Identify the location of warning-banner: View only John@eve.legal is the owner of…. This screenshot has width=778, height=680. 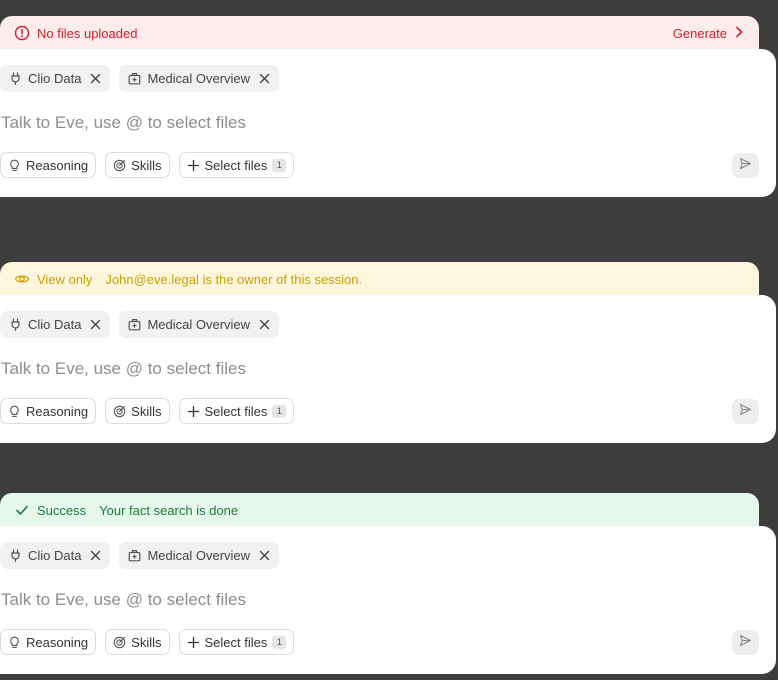
(379, 279).